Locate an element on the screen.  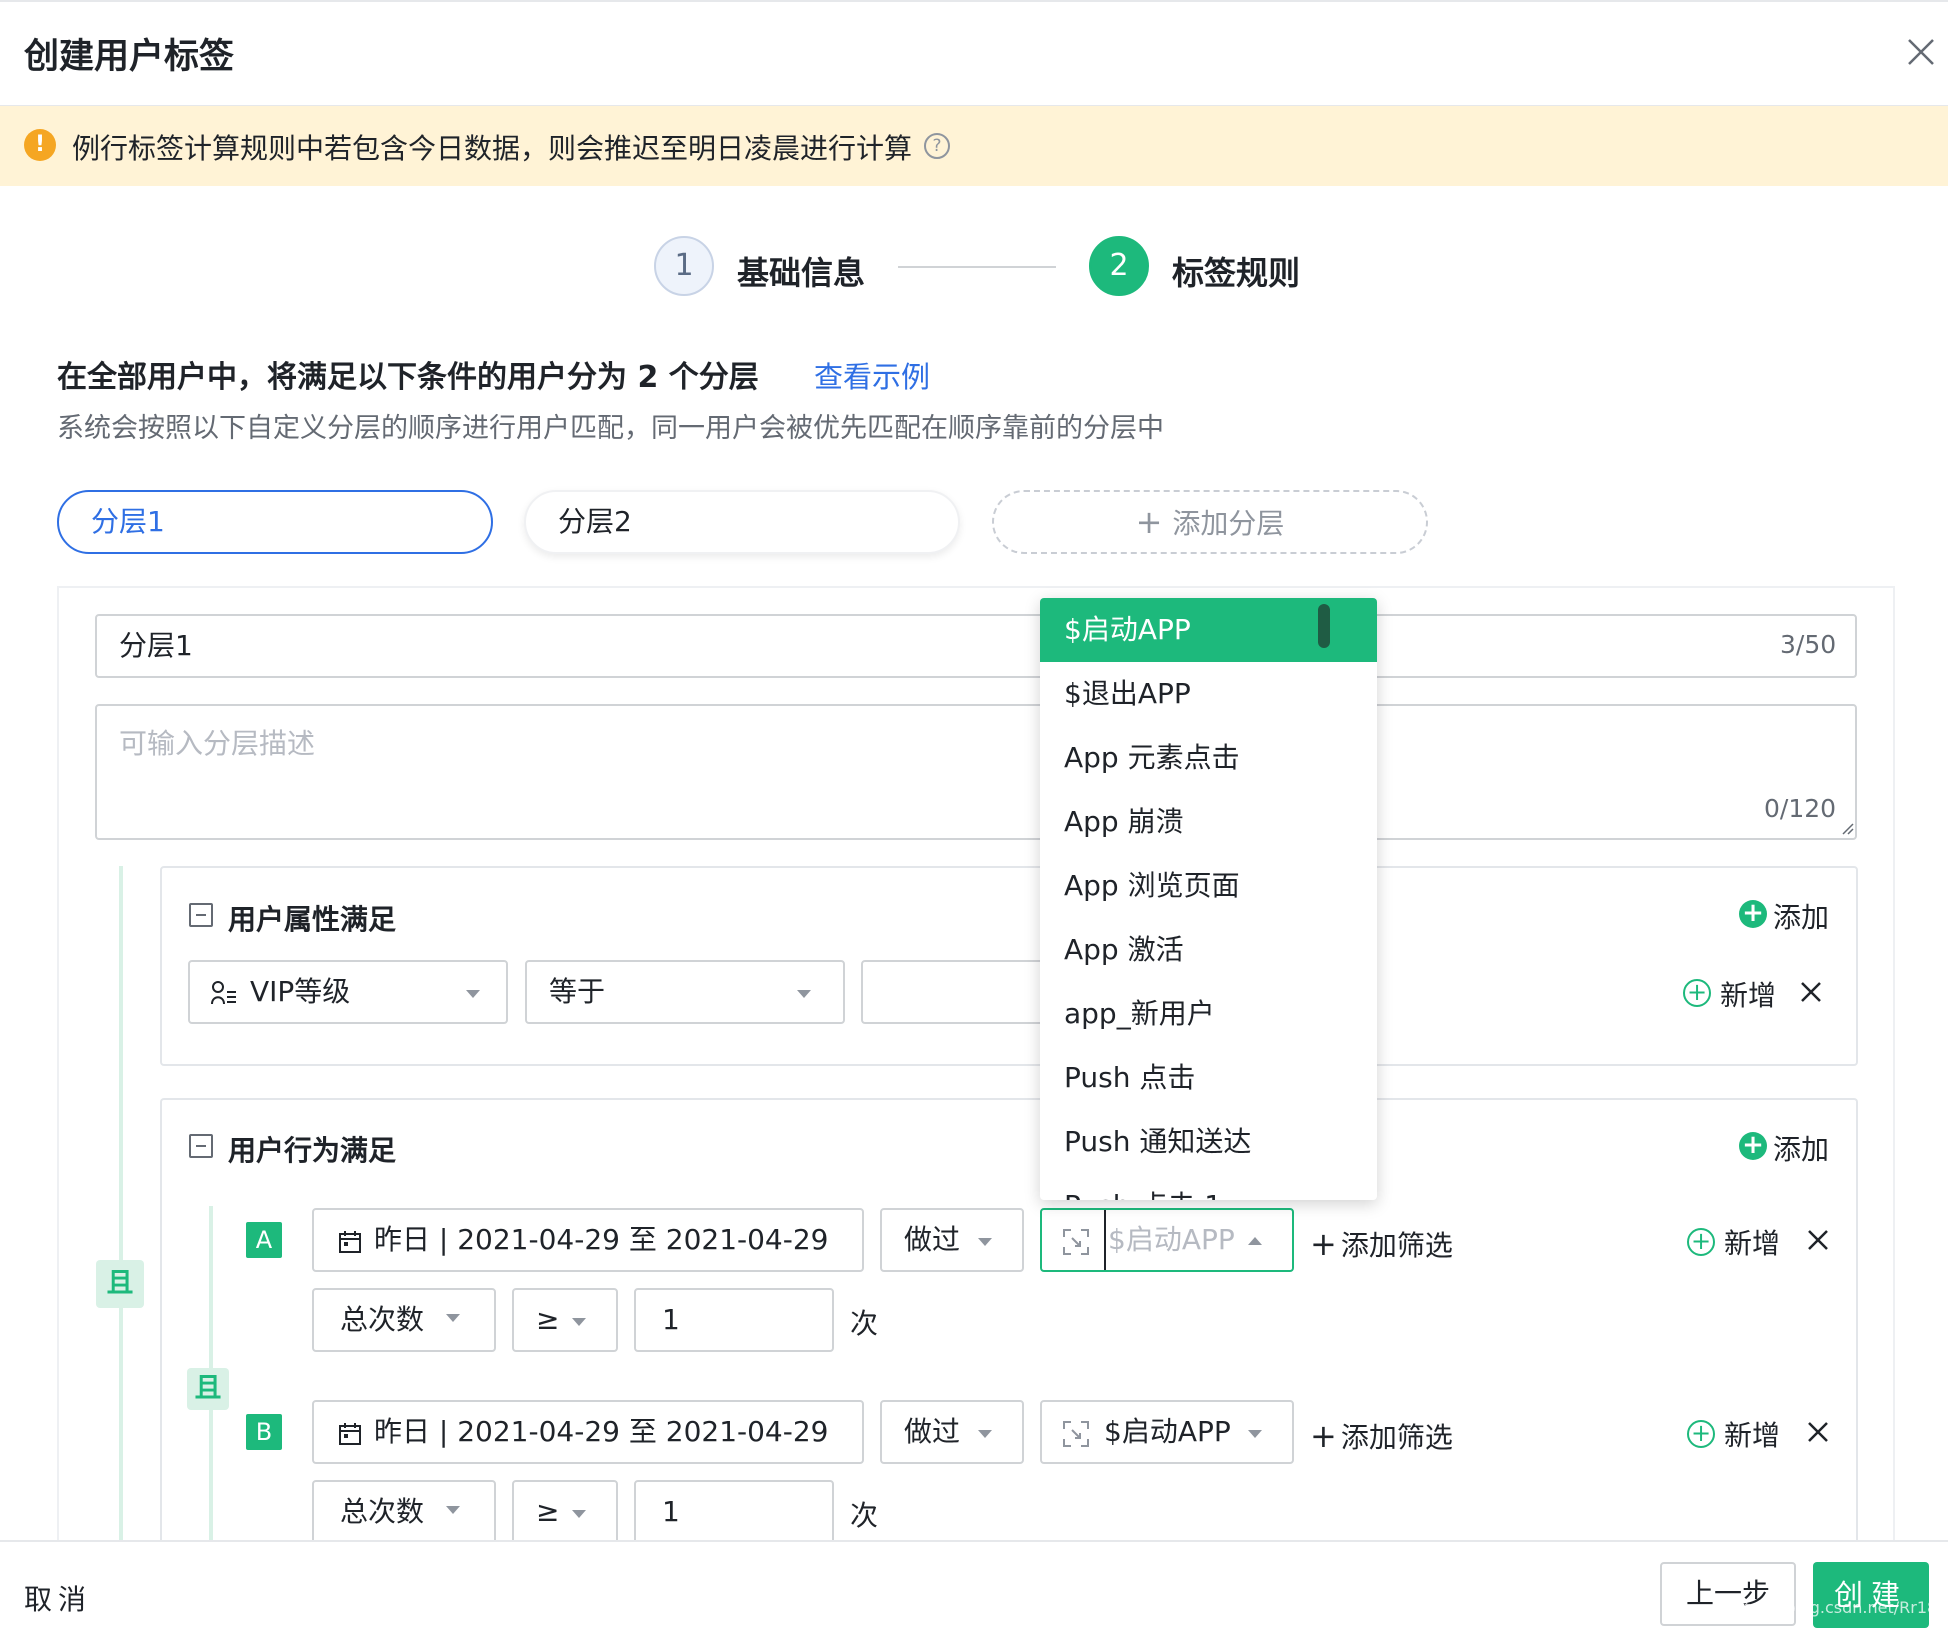
event-select-open: $启动APP is located at coordinates (1167, 1240).